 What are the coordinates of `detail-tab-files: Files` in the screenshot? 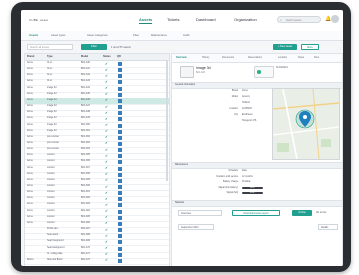 It's located at (316, 57).